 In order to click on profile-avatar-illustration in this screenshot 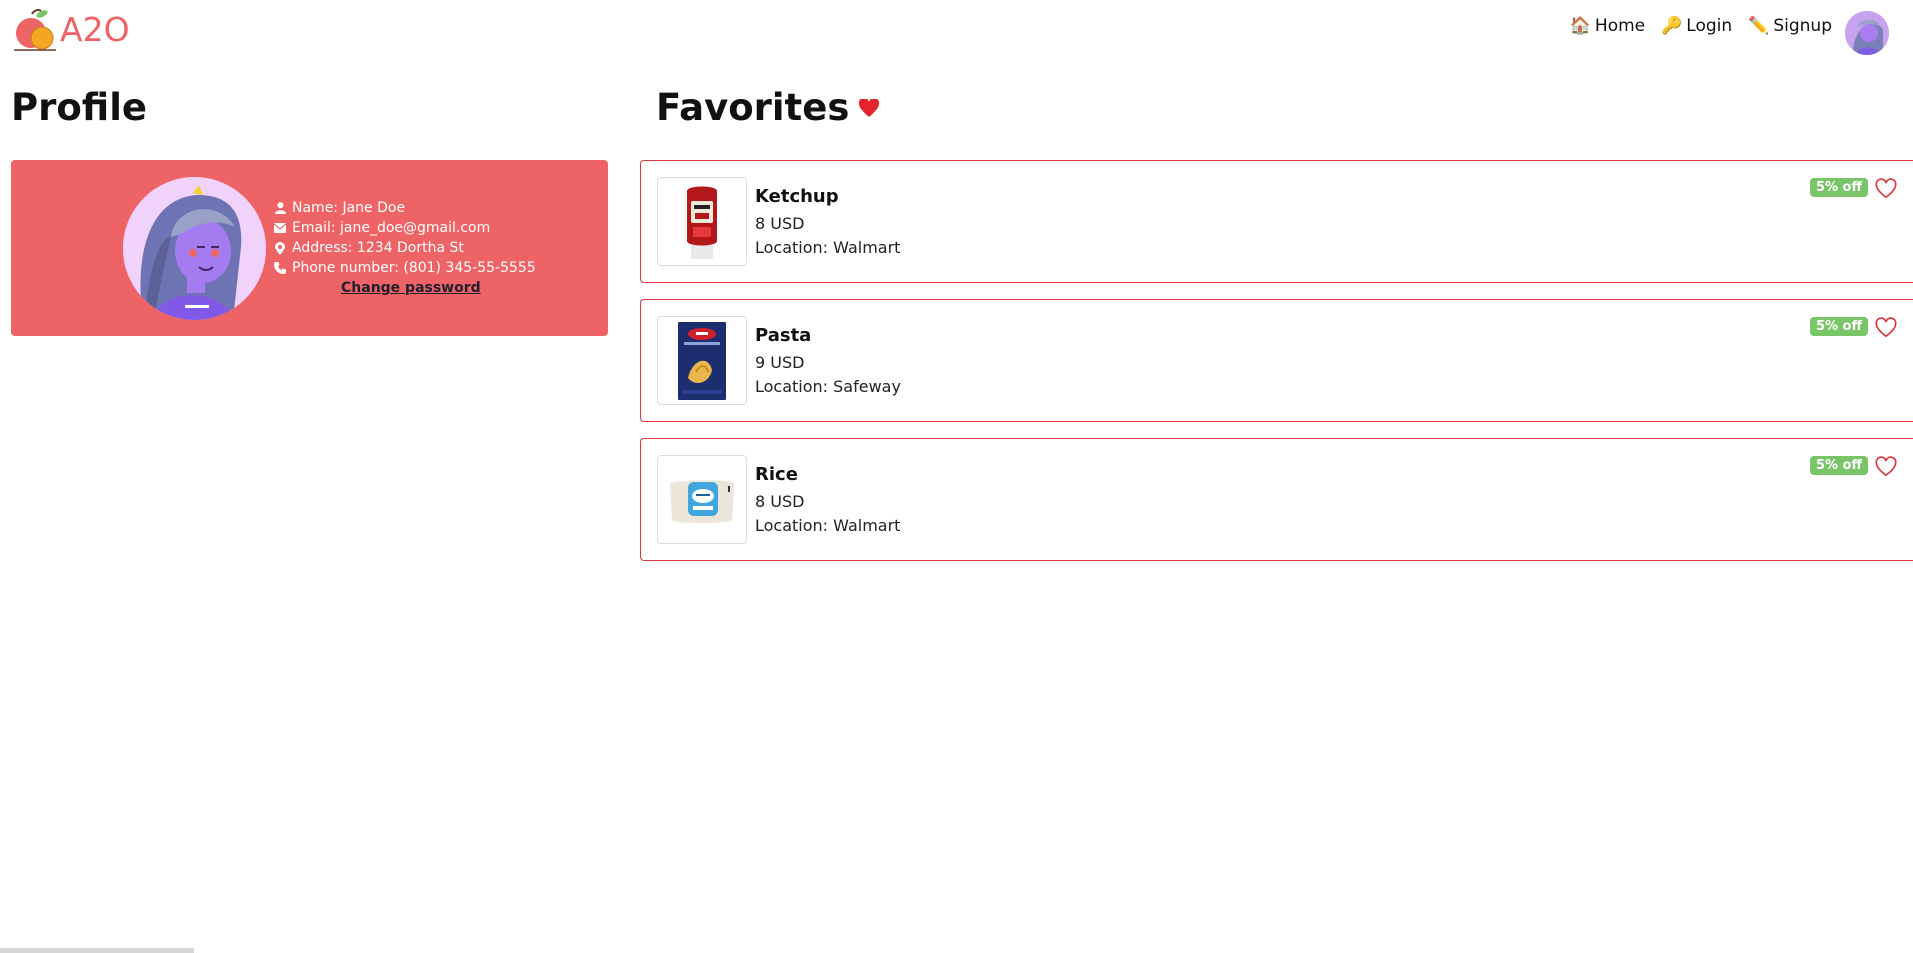, I will do `click(194, 248)`.